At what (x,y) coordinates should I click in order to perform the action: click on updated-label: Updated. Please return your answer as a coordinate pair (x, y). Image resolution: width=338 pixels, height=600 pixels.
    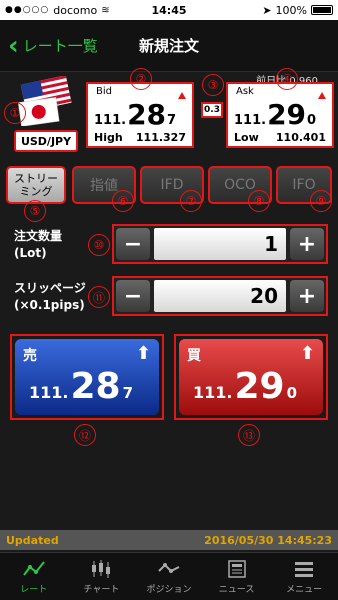
    Looking at the image, I should click on (32, 540).